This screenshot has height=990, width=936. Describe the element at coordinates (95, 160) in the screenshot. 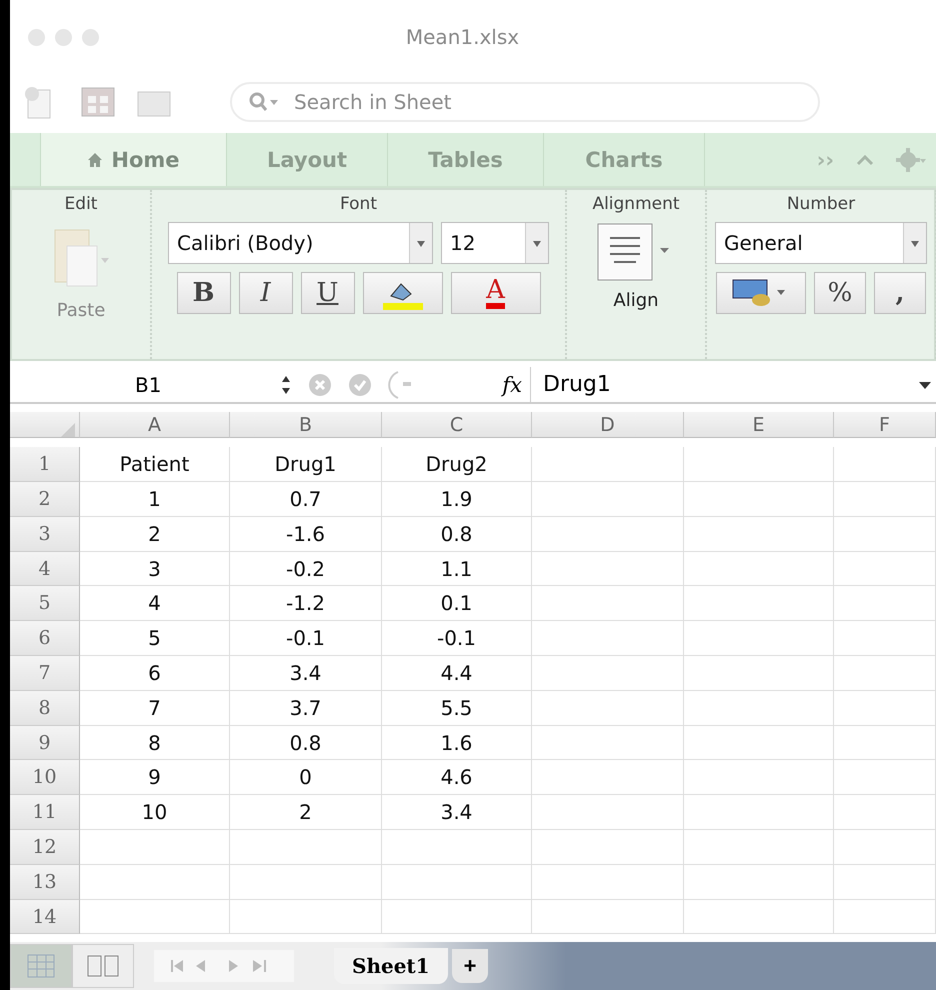

I see `home-icon` at that location.